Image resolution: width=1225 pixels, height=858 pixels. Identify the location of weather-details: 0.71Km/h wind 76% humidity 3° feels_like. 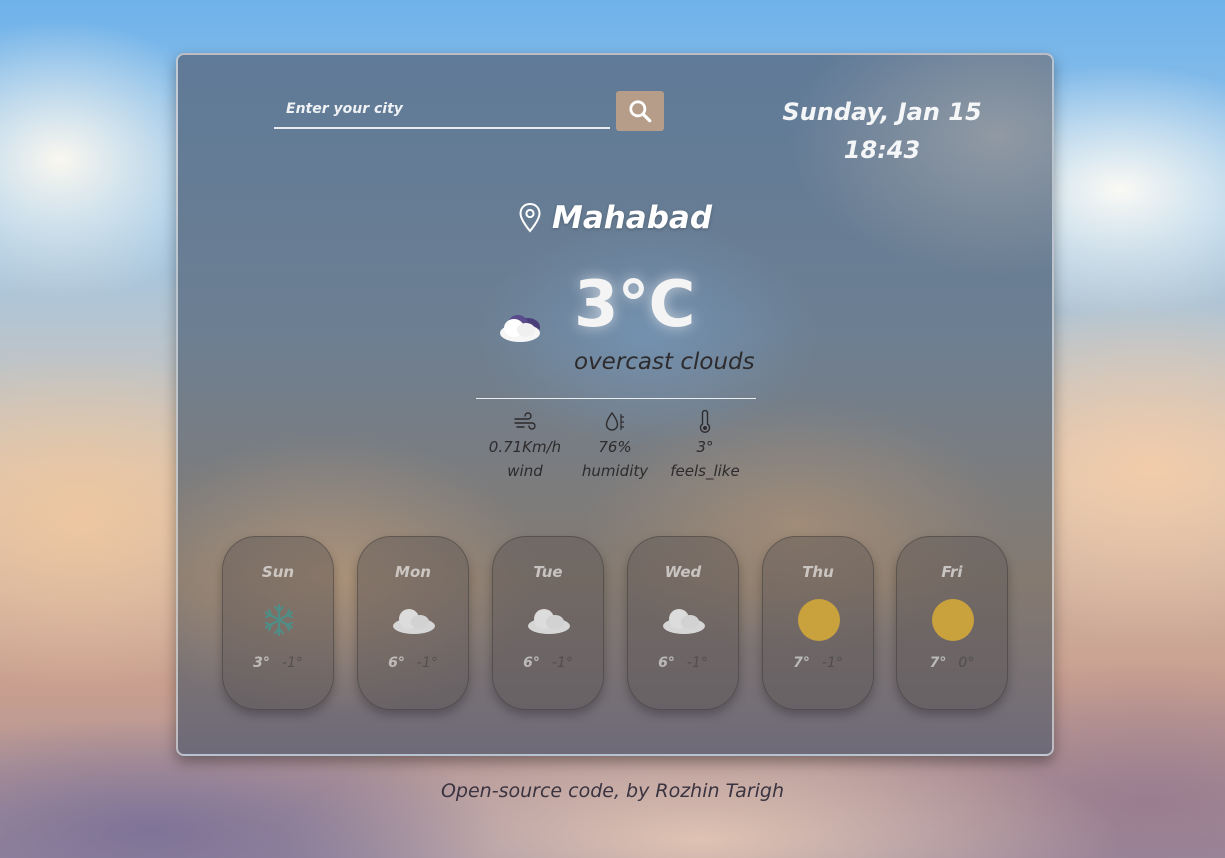
(615, 446).